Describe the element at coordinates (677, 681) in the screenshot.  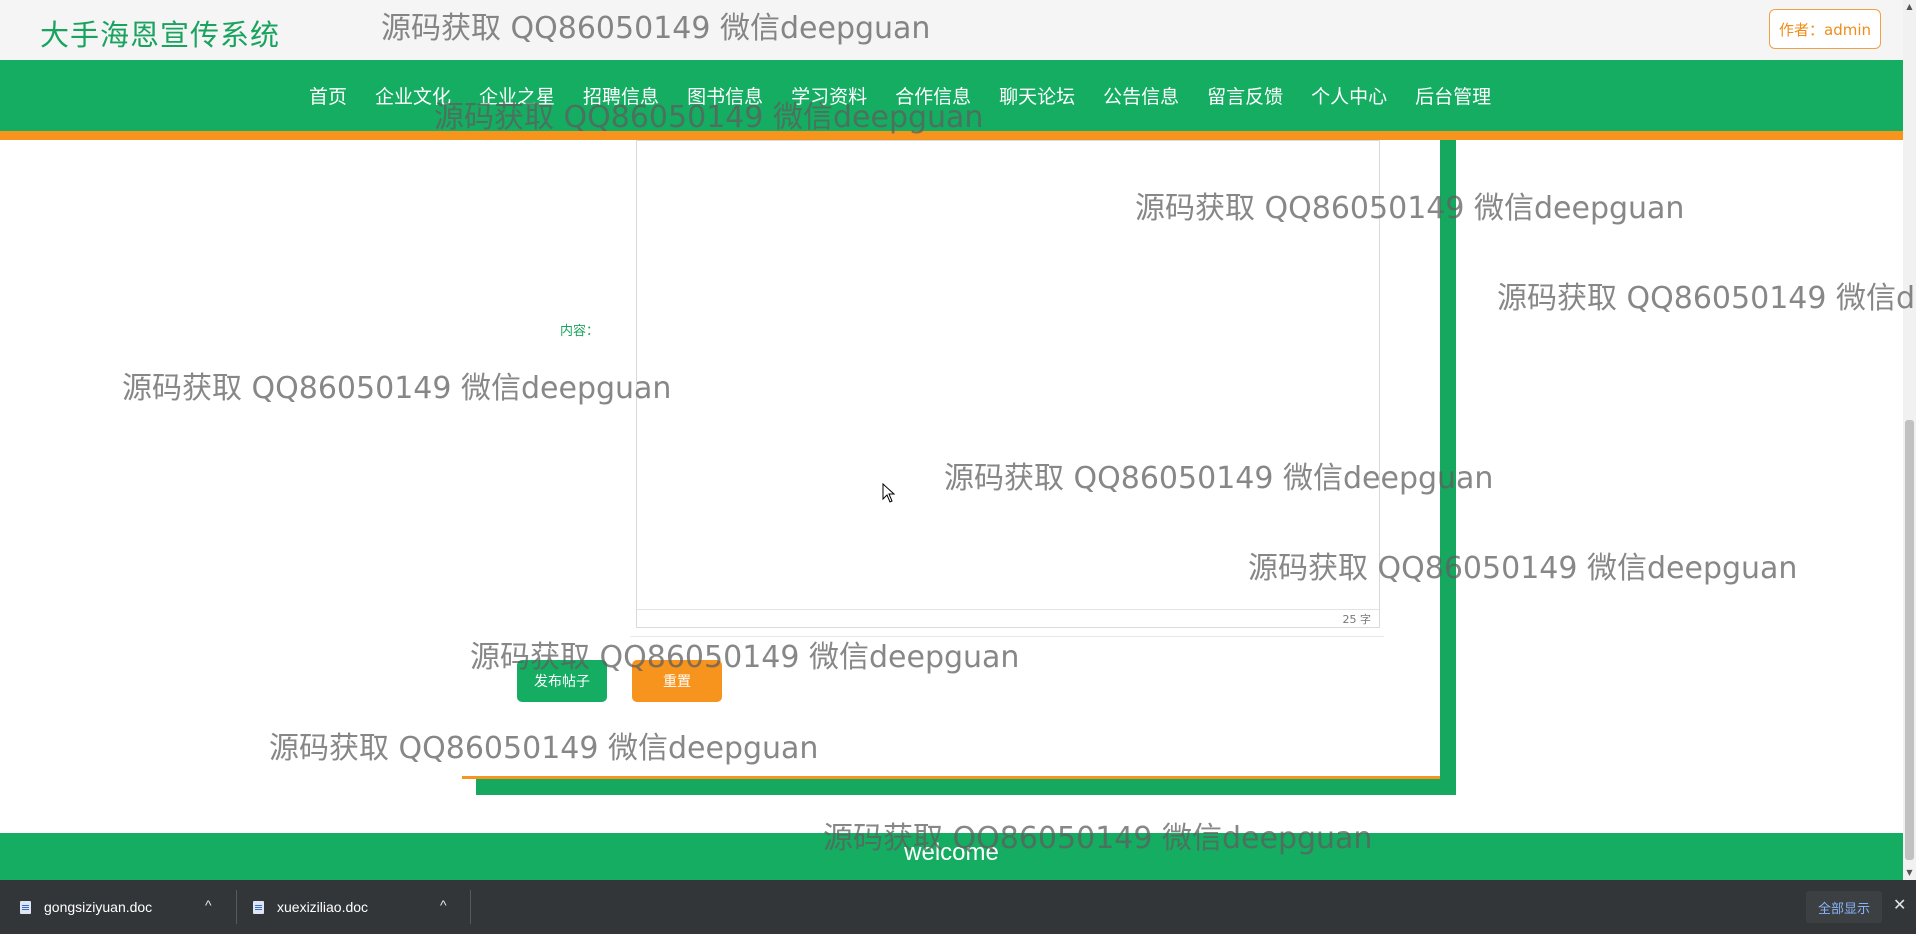
I see `reset-button: 重置` at that location.